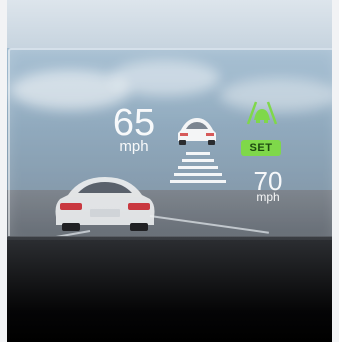 This screenshot has width=339, height=342. I want to click on sun-visor-glare, so click(169, 24).